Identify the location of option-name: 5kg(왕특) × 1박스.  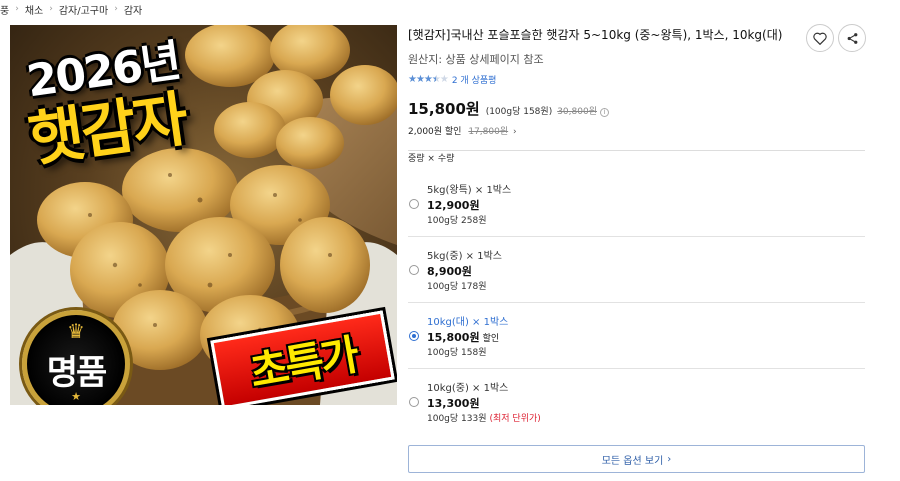
(469, 190).